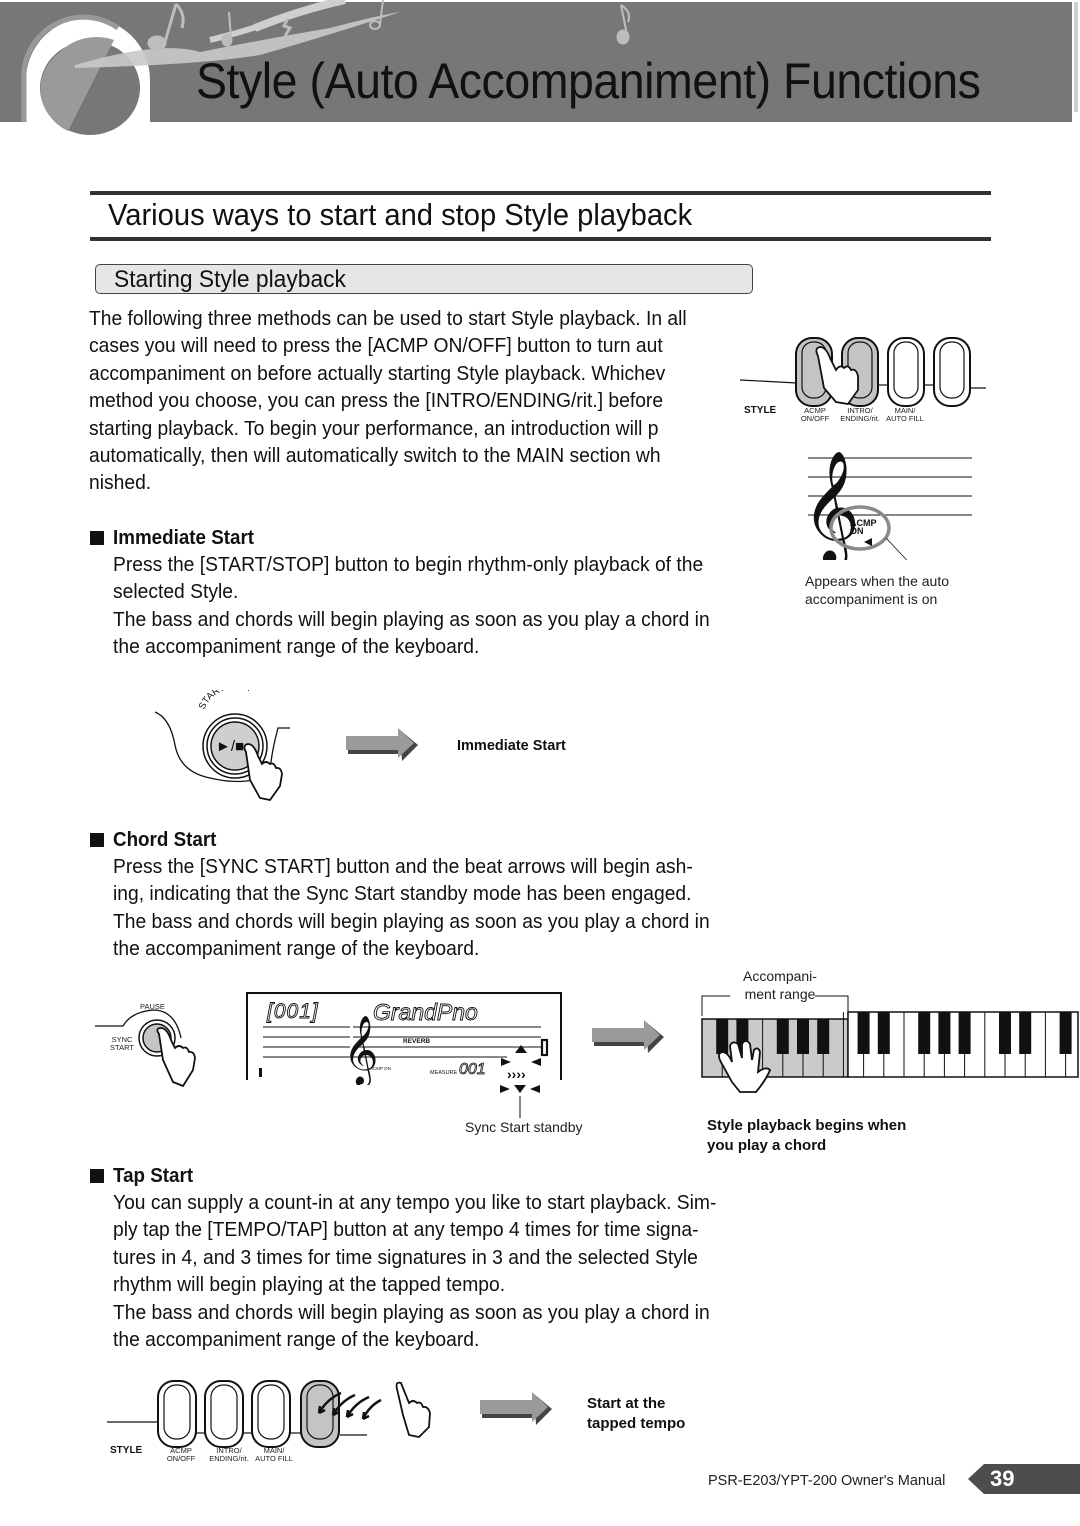 Image resolution: width=1080 pixels, height=1526 pixels. I want to click on tap-style-label: STYLE, so click(126, 1450).